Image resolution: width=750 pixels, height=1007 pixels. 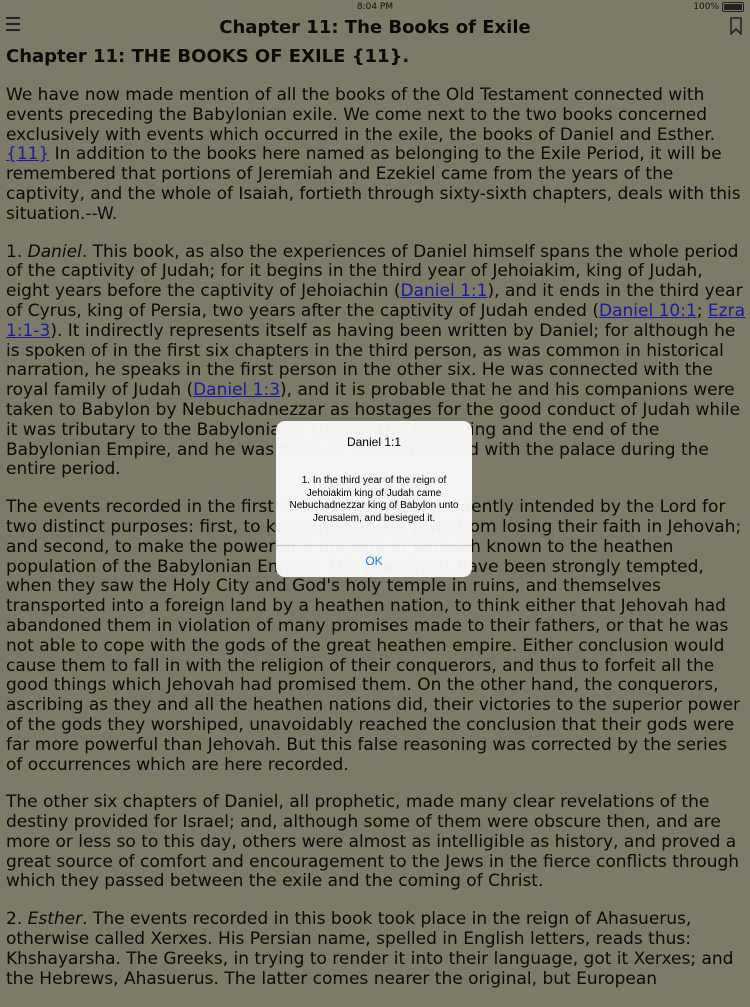 I want to click on ok-button: OK, so click(x=374, y=561).